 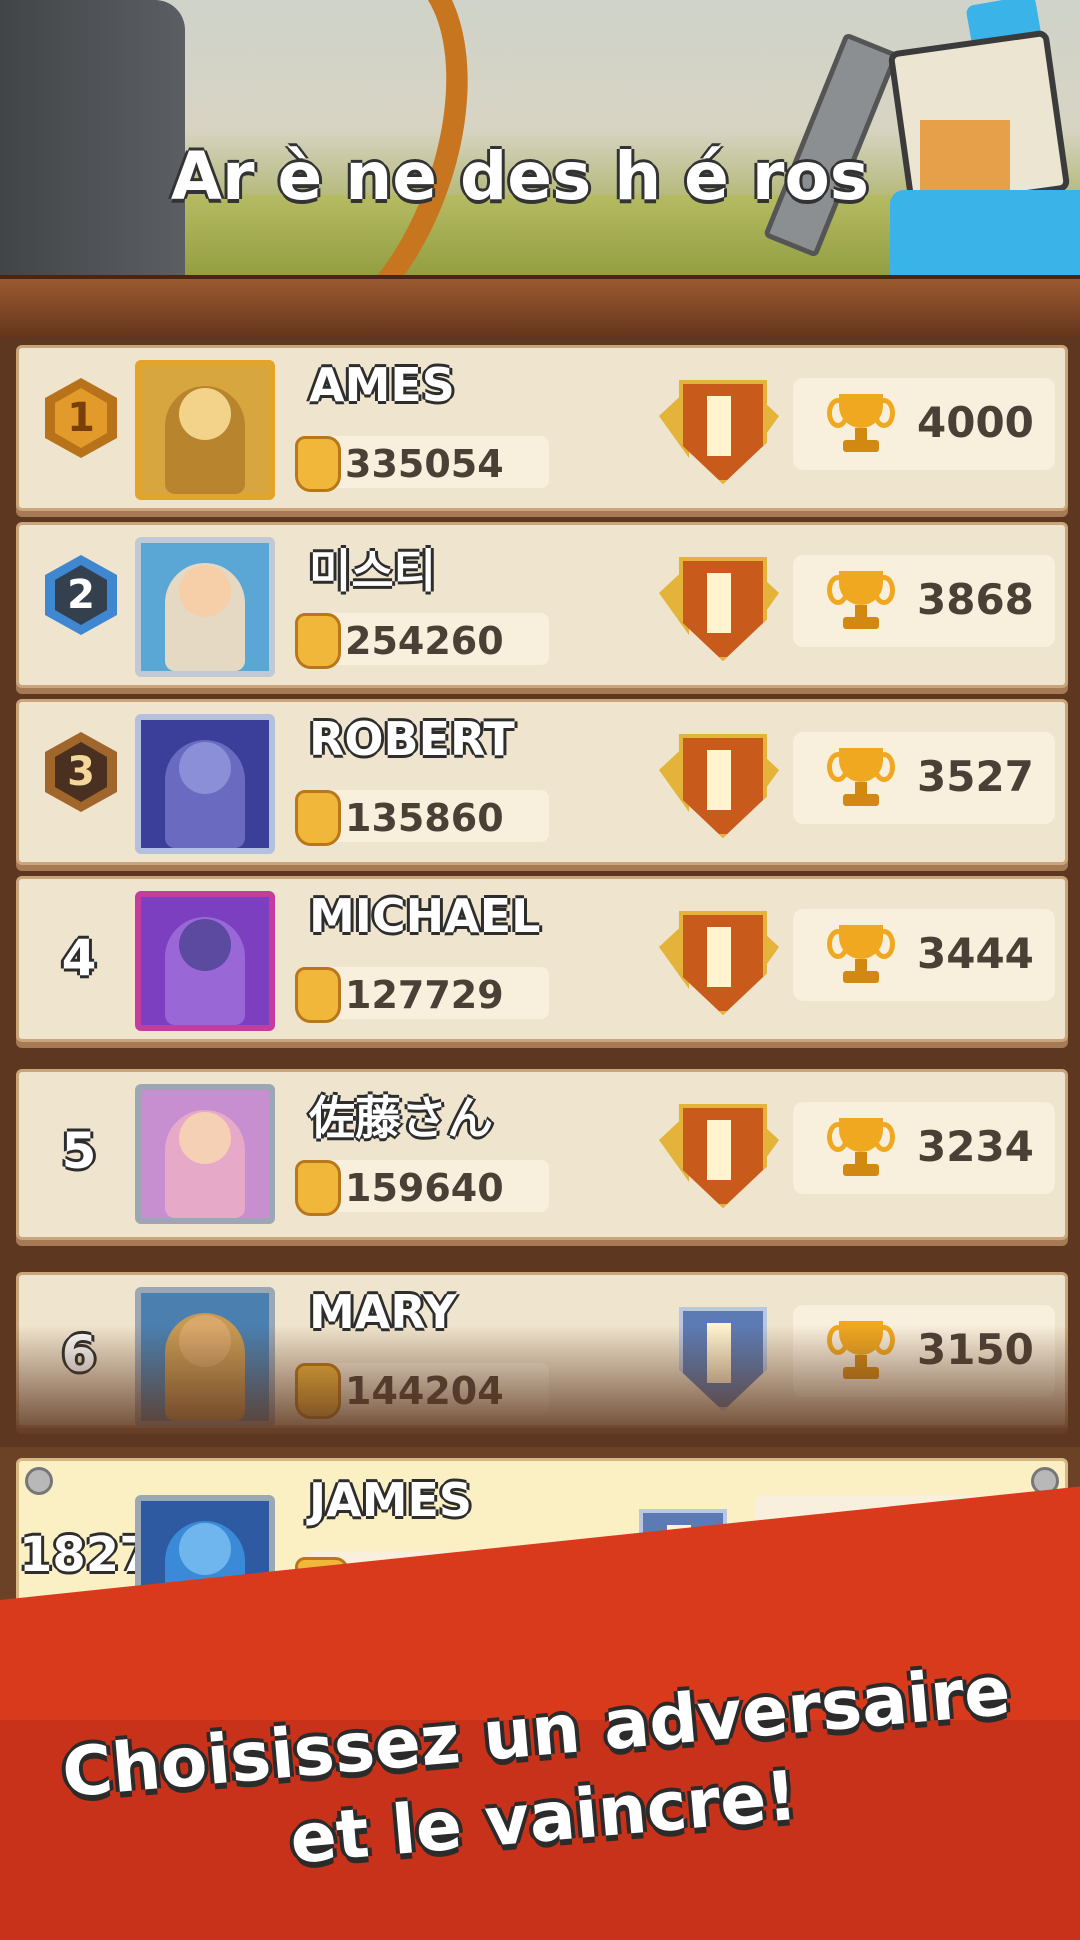 I want to click on leaderboard-row-4: 4 MICHAEL 127729 3444, so click(x=542, y=959).